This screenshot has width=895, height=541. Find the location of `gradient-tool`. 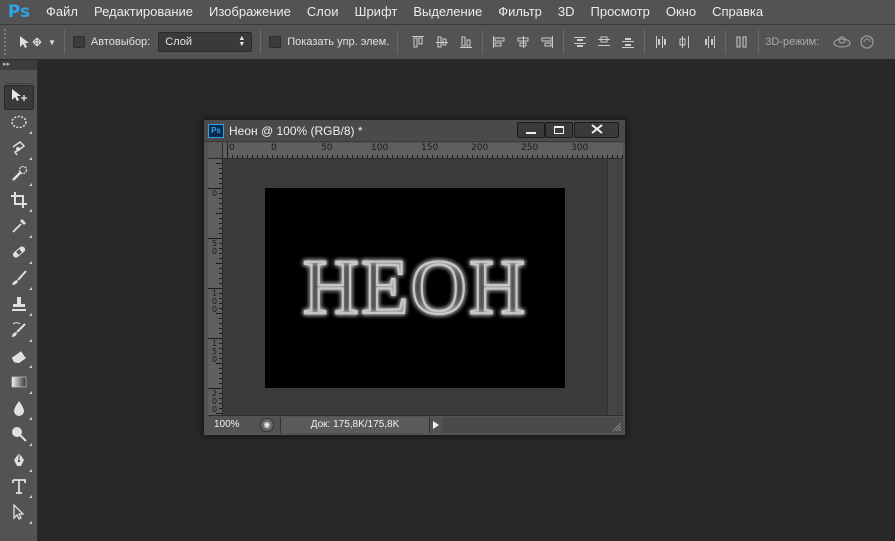

gradient-tool is located at coordinates (19, 383).